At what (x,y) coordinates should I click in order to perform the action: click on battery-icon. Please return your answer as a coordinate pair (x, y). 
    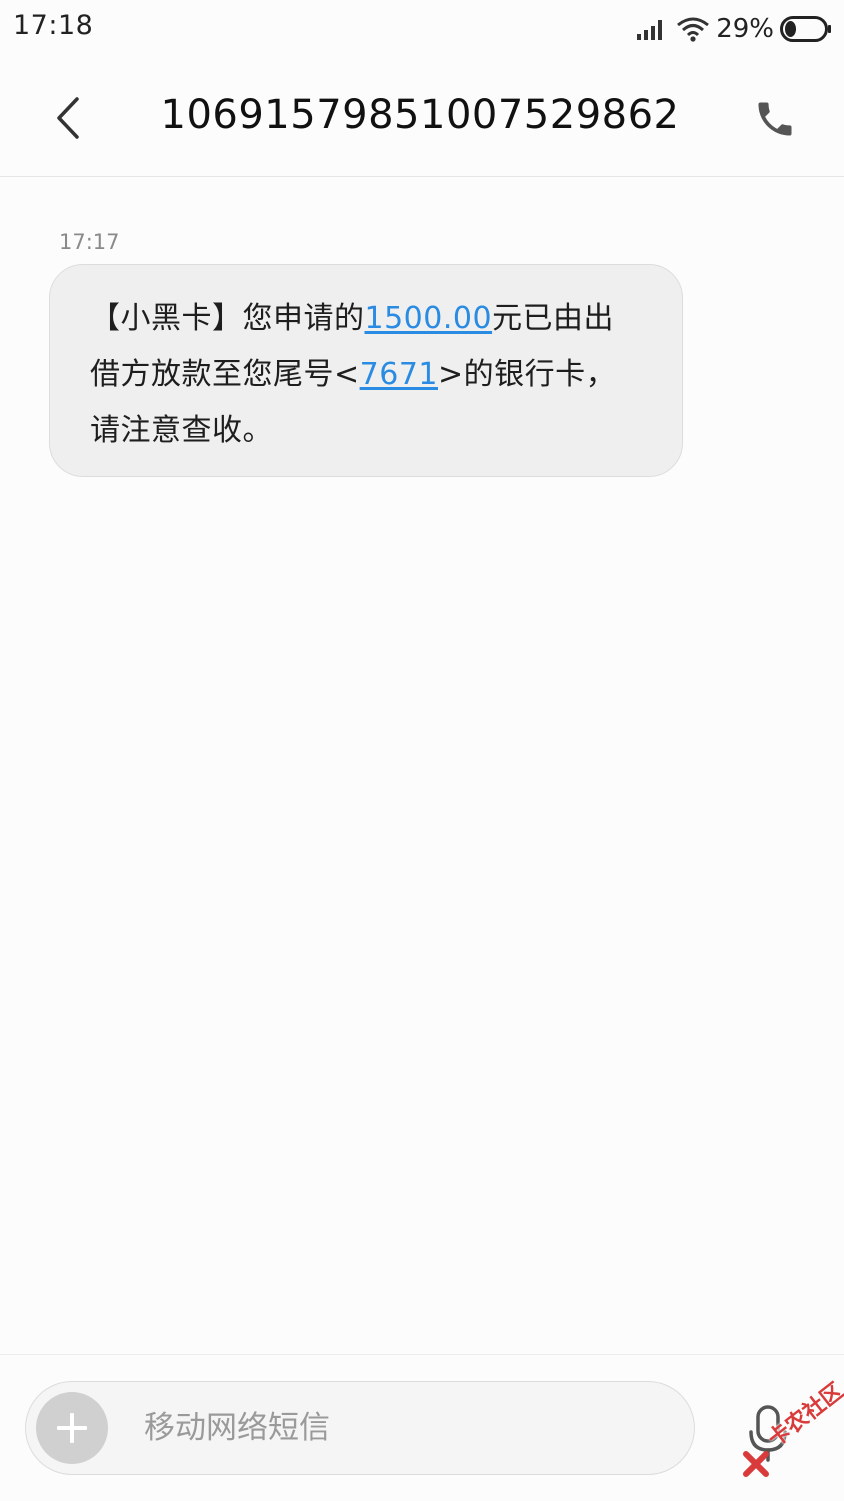
    Looking at the image, I should click on (806, 29).